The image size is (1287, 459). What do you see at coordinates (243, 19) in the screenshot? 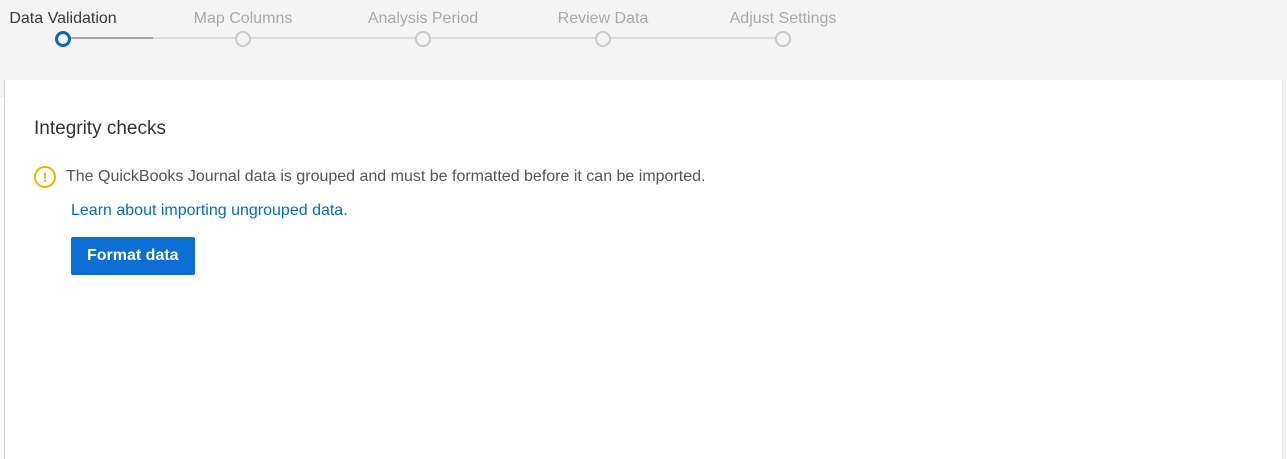
I see `step-label-map-columns: Map Columns` at bounding box center [243, 19].